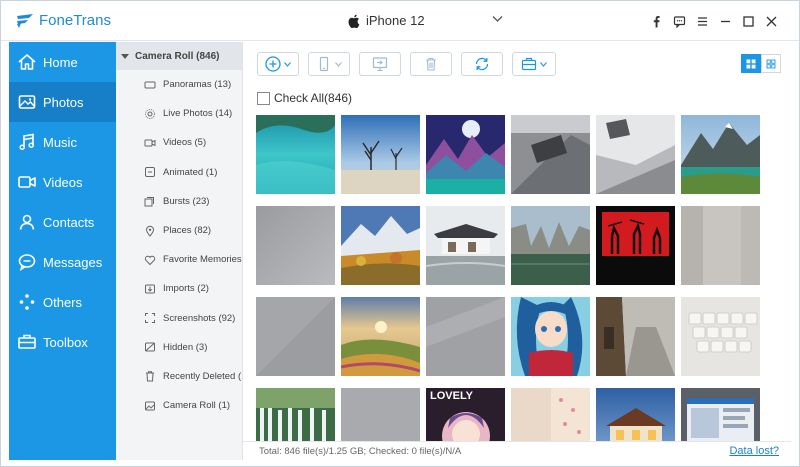  I want to click on close-button, so click(771, 21).